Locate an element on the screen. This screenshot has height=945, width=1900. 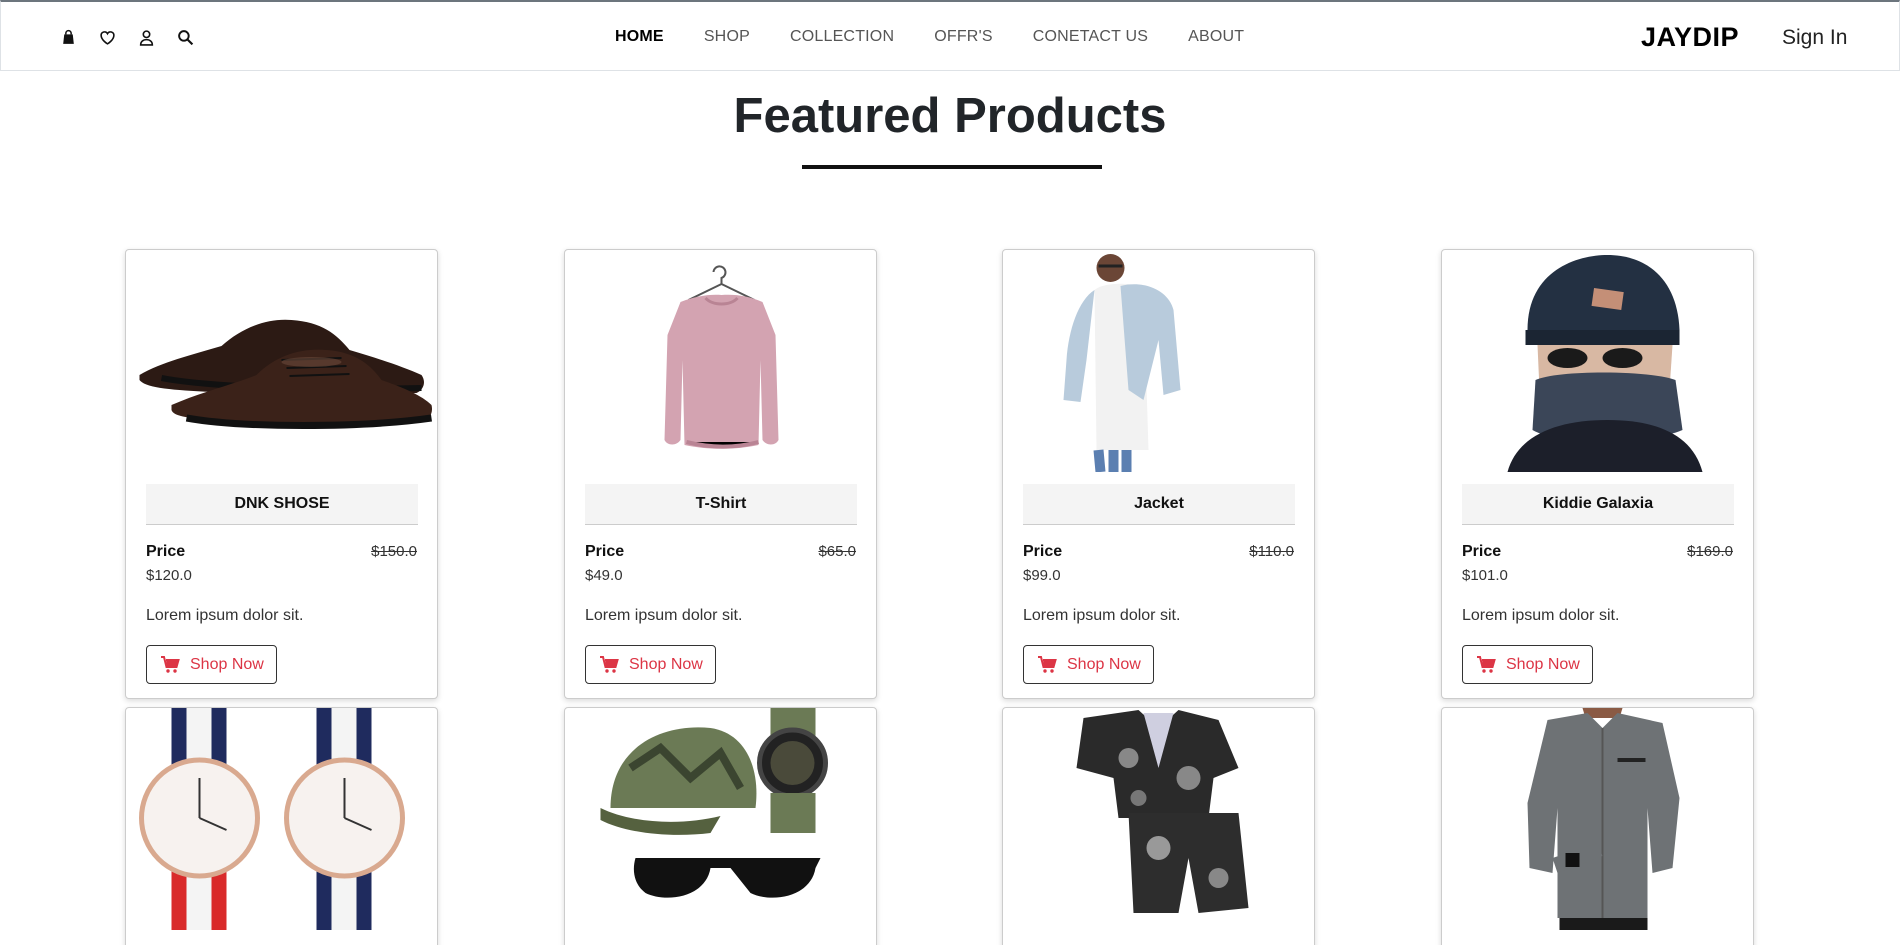
old-price: $110.0 is located at coordinates (1271, 551).